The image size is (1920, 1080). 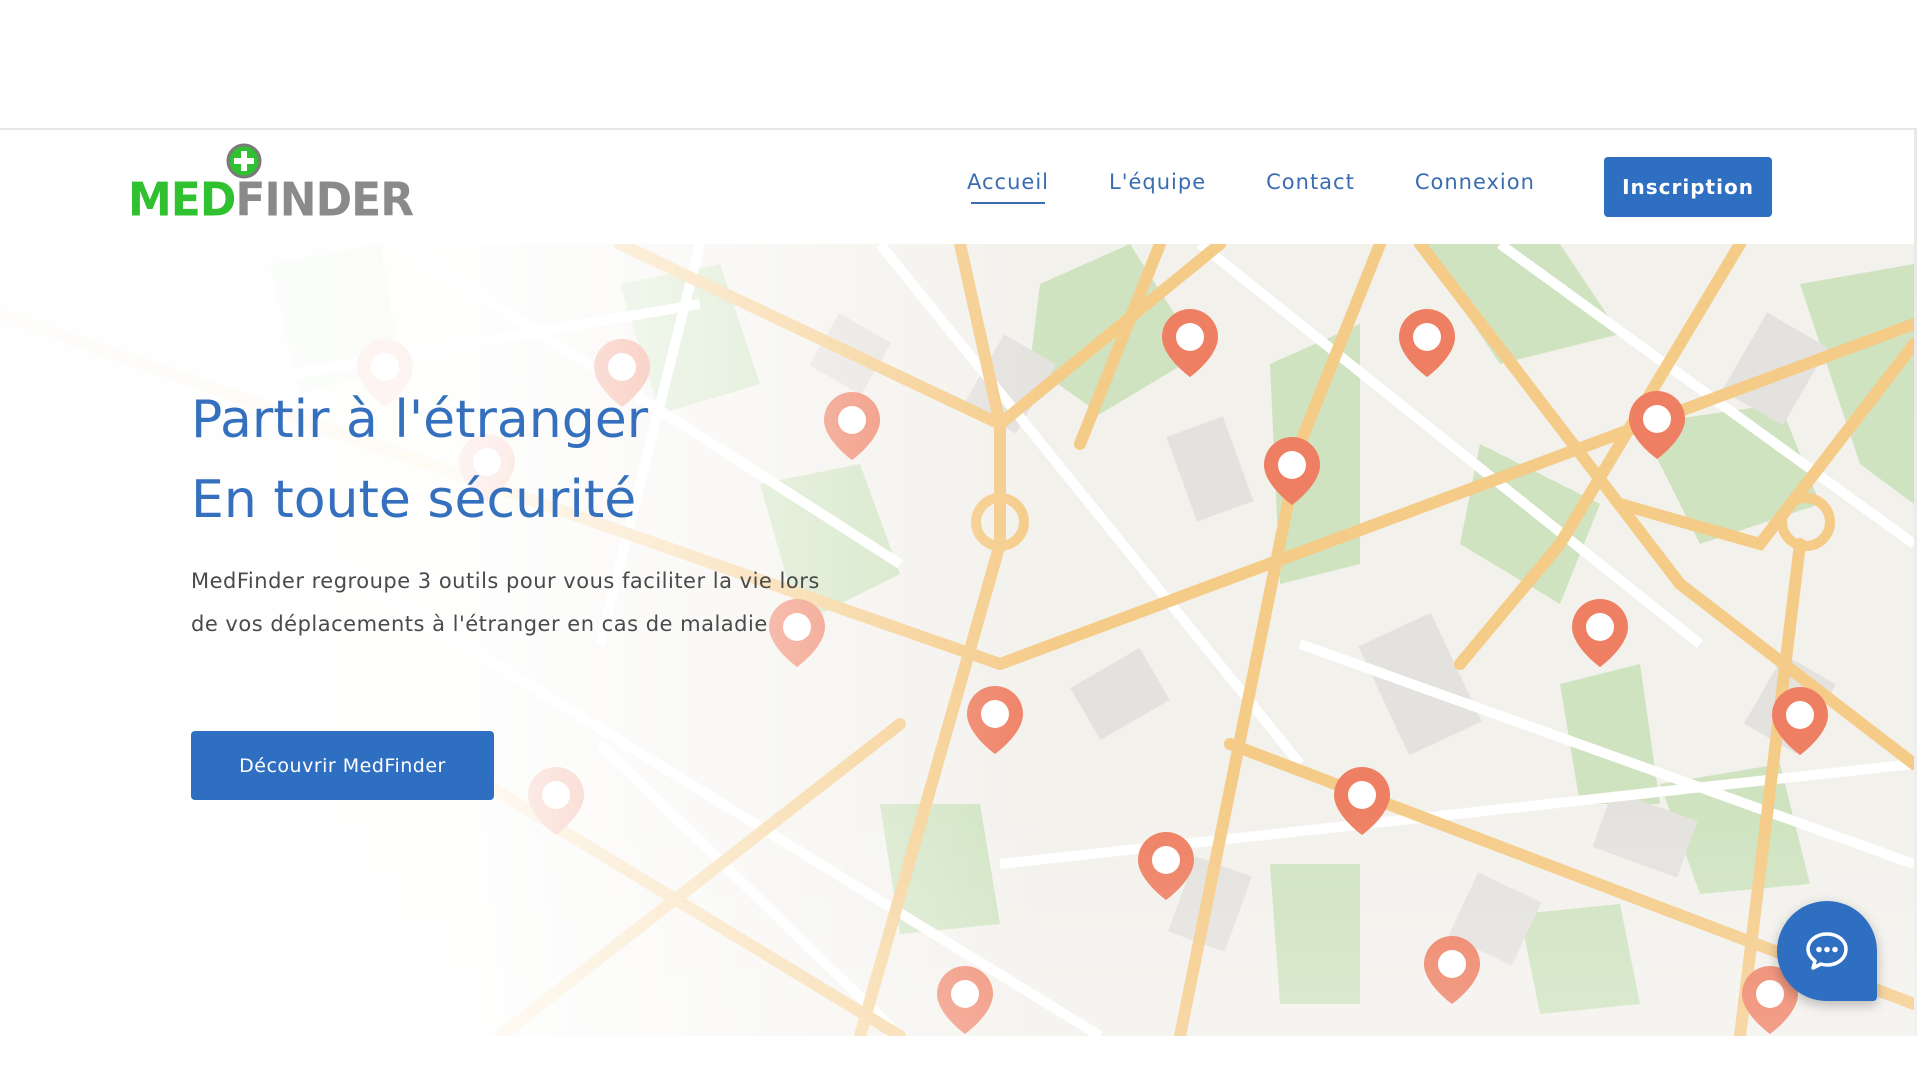 I want to click on scrollbar-edge, so click(x=1915, y=582).